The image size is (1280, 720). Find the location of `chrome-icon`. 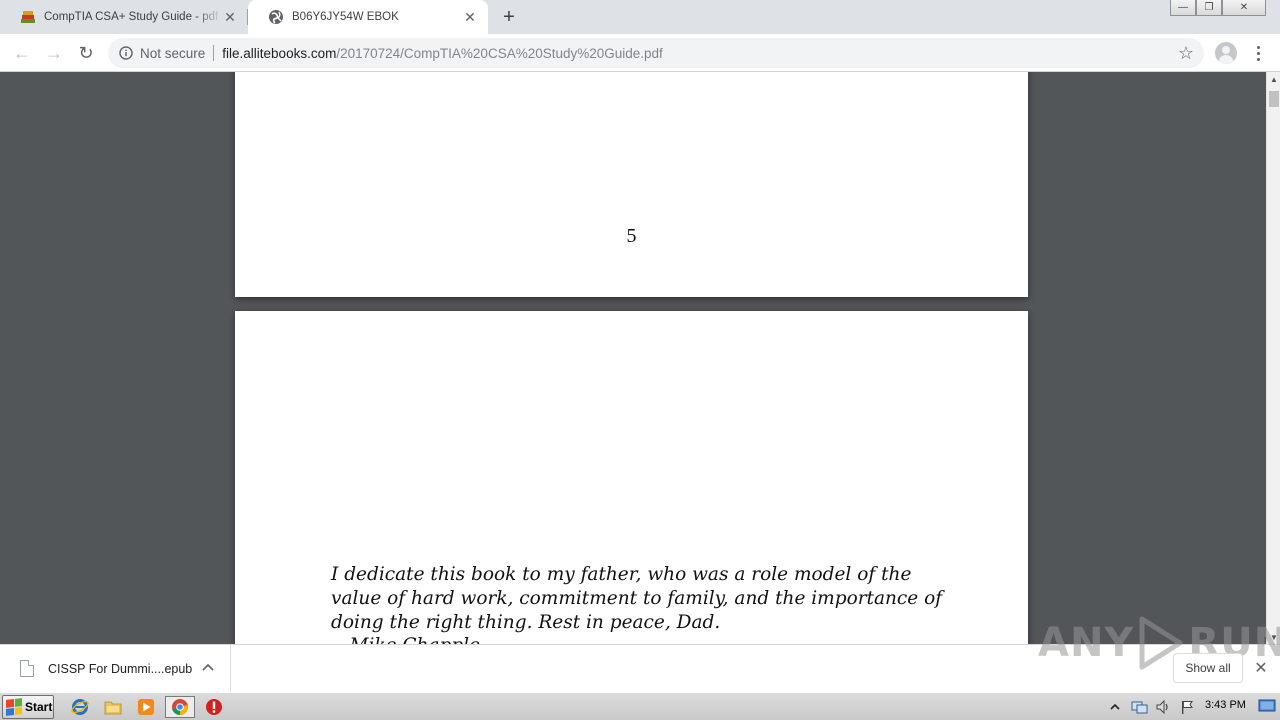

chrome-icon is located at coordinates (180, 707).